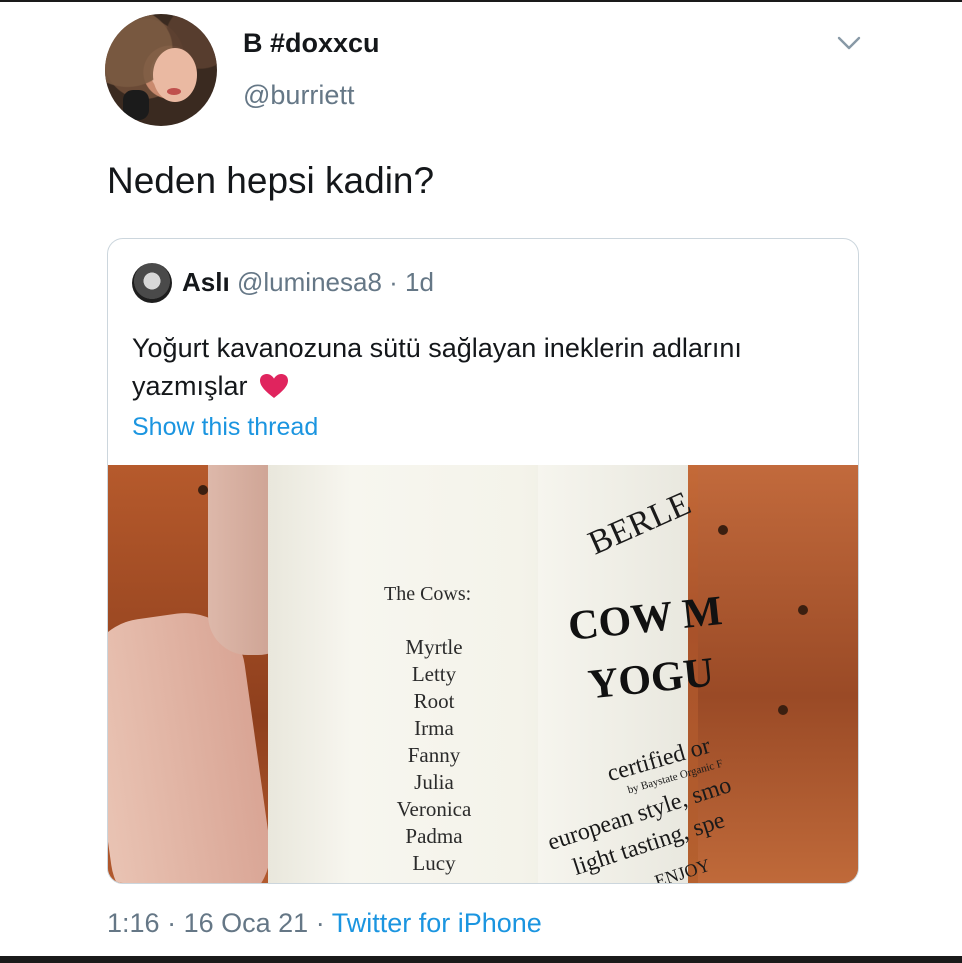  What do you see at coordinates (246, 923) in the screenshot?
I see `tweet-date: 16 Oca 21` at bounding box center [246, 923].